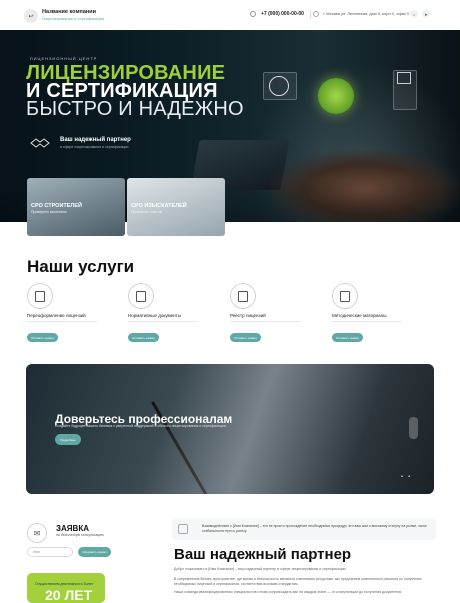 This screenshot has height=603, width=460. Describe the element at coordinates (40, 296) in the screenshot. I see `document-icon` at that location.